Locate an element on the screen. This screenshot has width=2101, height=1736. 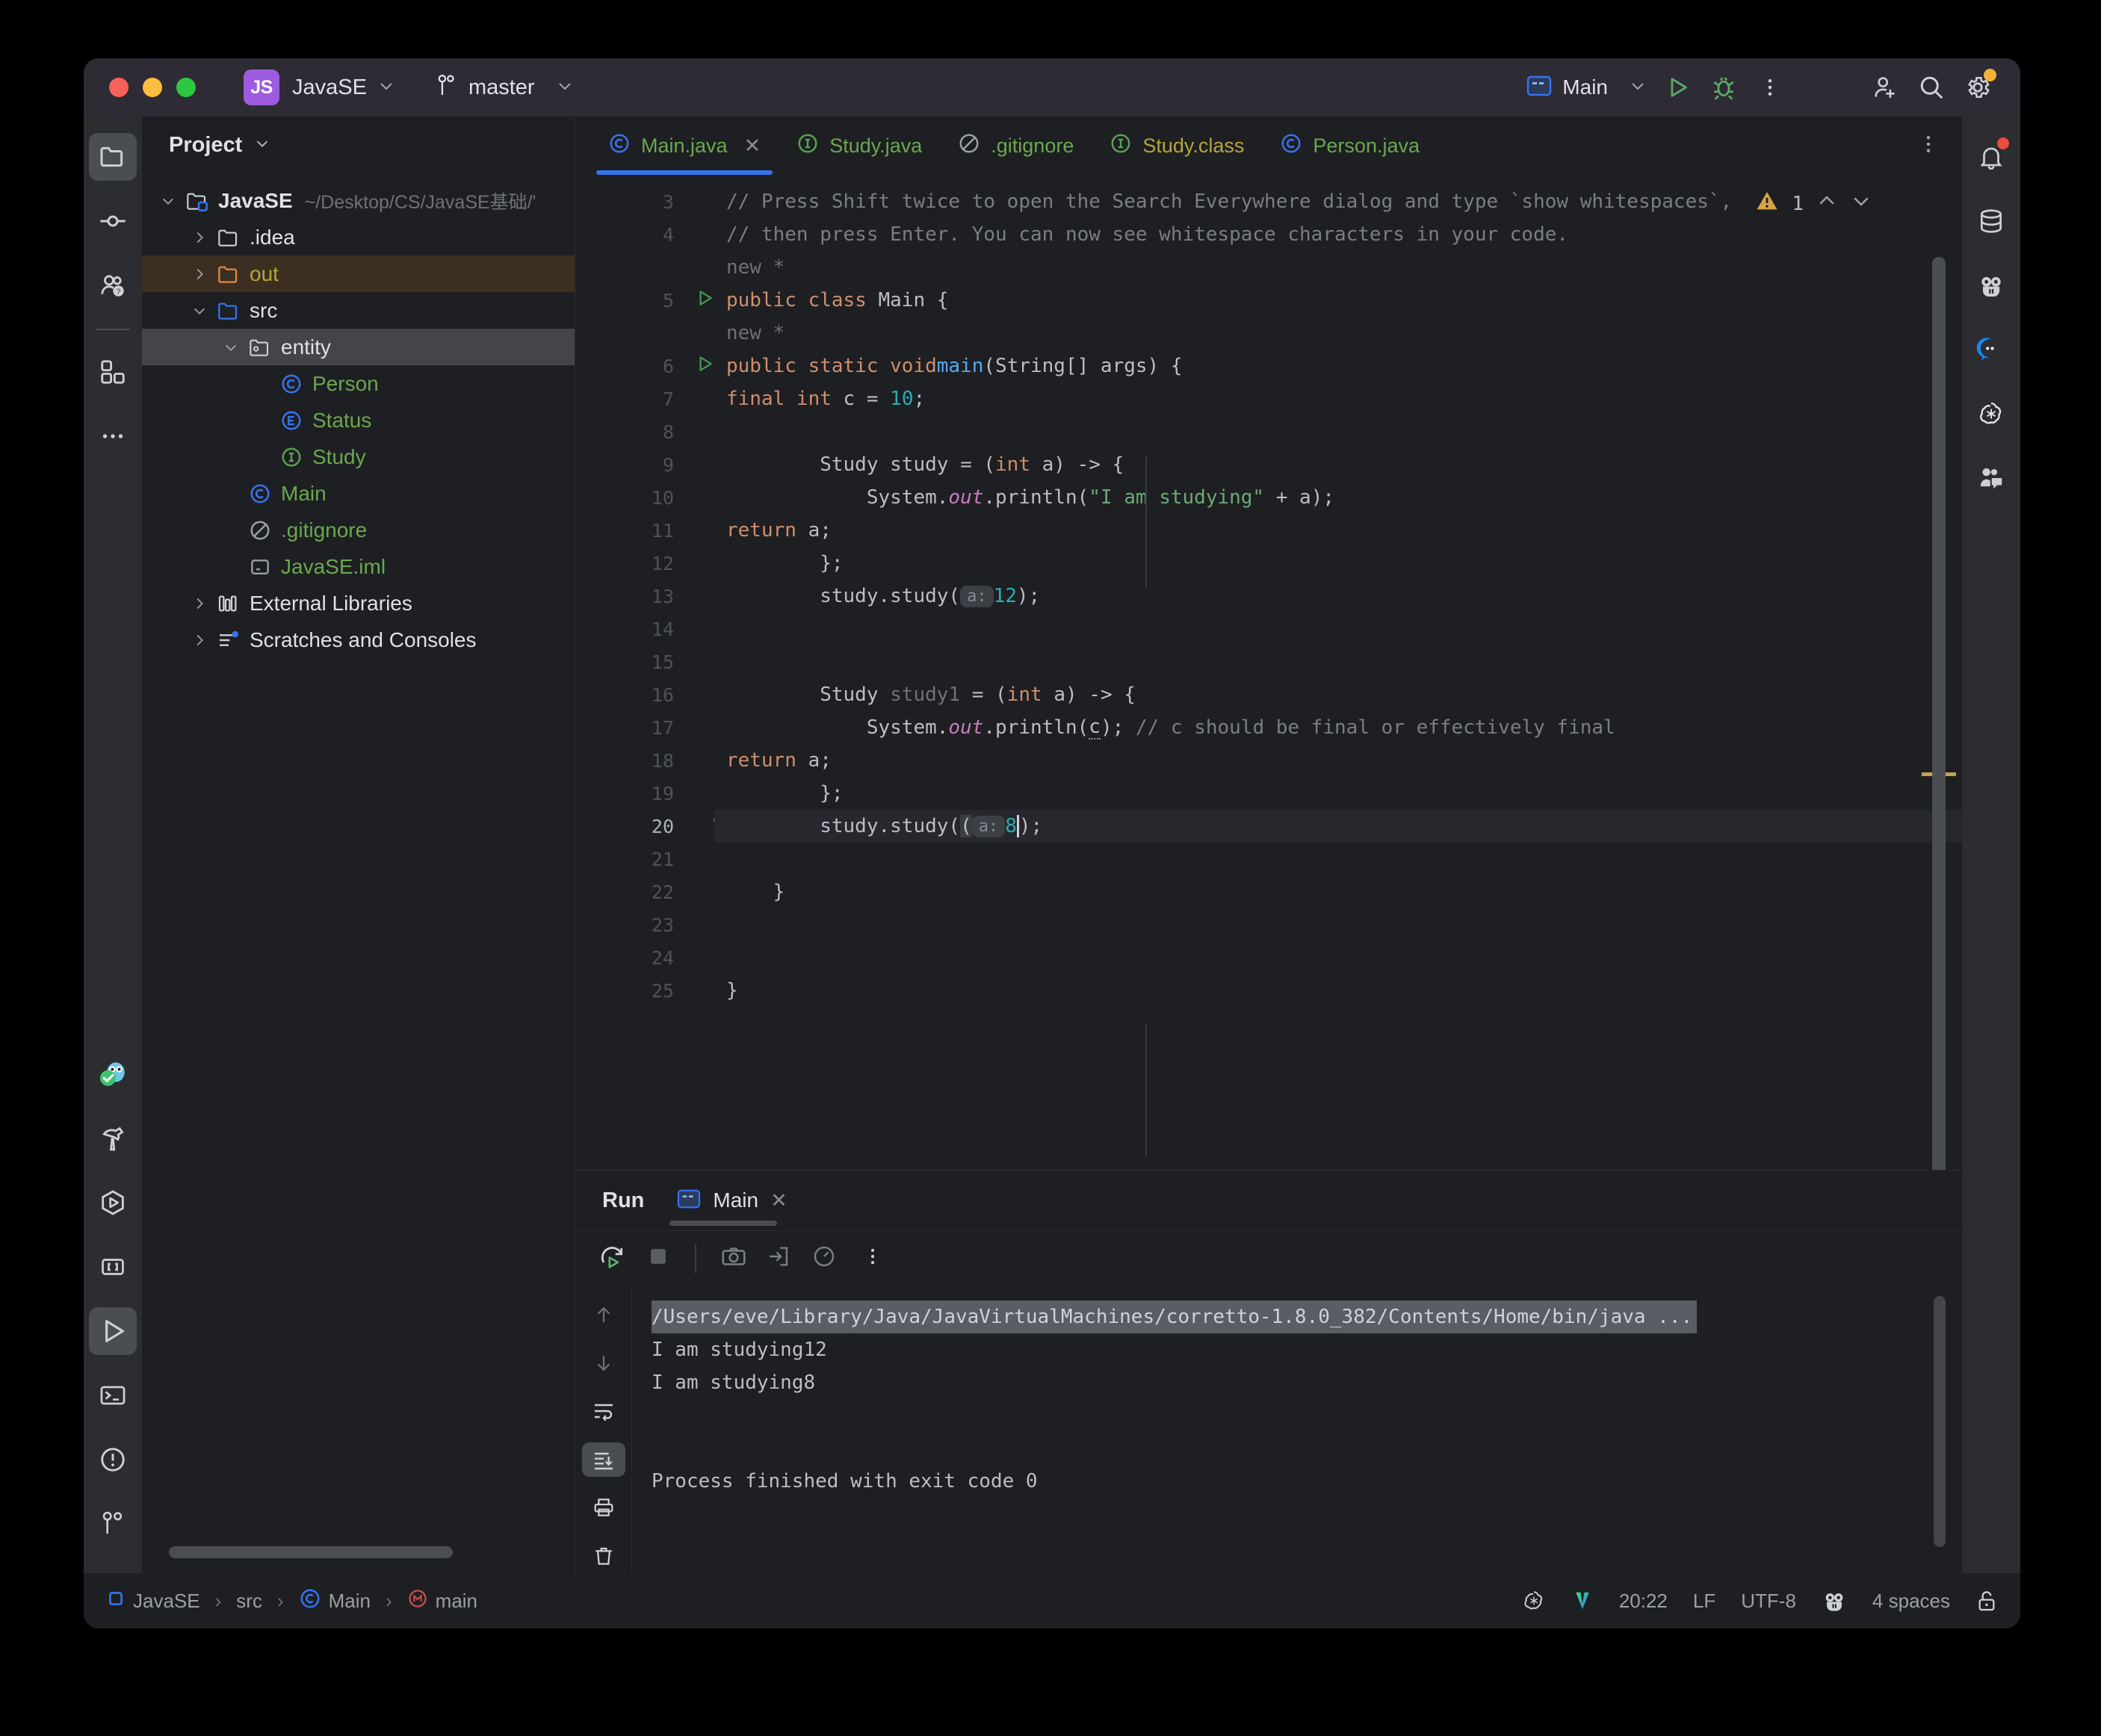
scroll-to-end-icon is located at coordinates (603, 1459).